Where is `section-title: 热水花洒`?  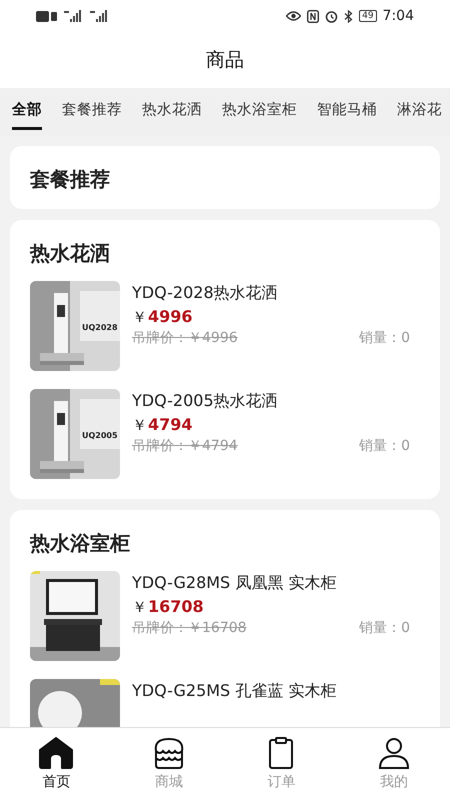 section-title: 热水花洒 is located at coordinates (70, 253).